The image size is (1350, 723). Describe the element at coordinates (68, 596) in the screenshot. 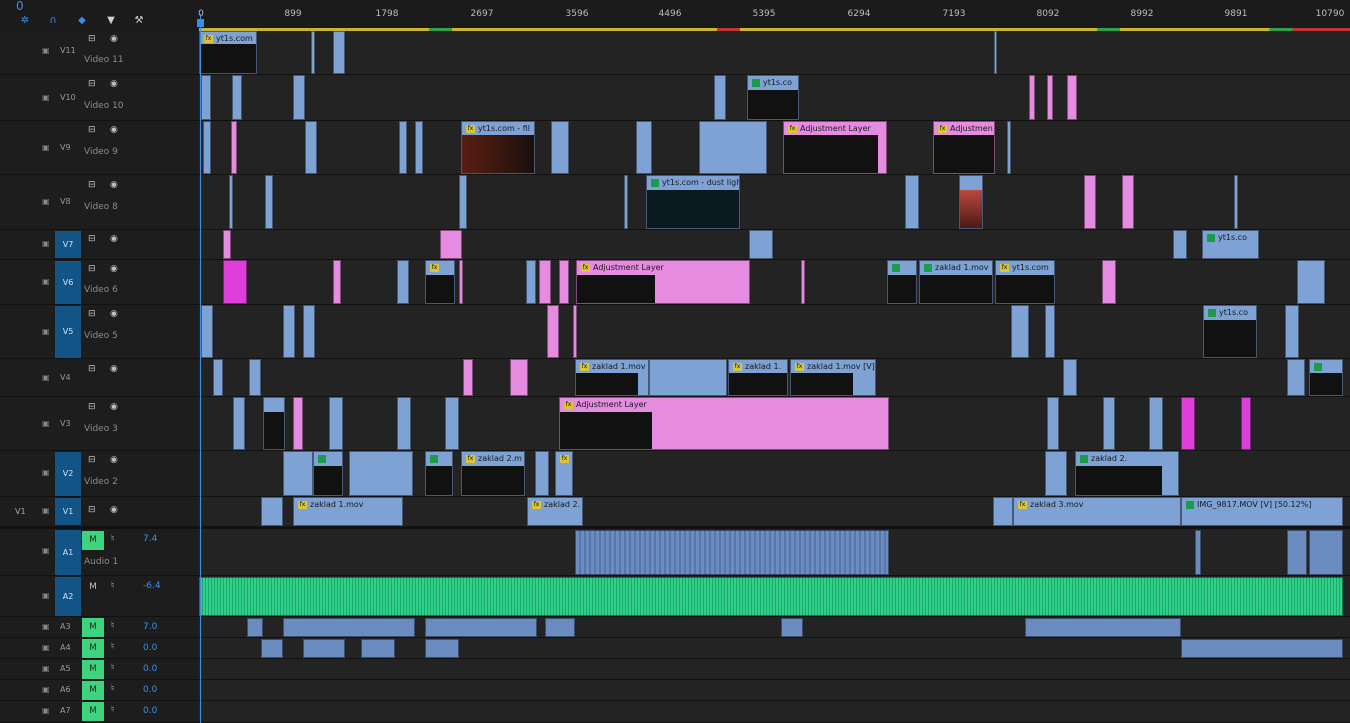

I see `track-target-toggle: A2` at that location.